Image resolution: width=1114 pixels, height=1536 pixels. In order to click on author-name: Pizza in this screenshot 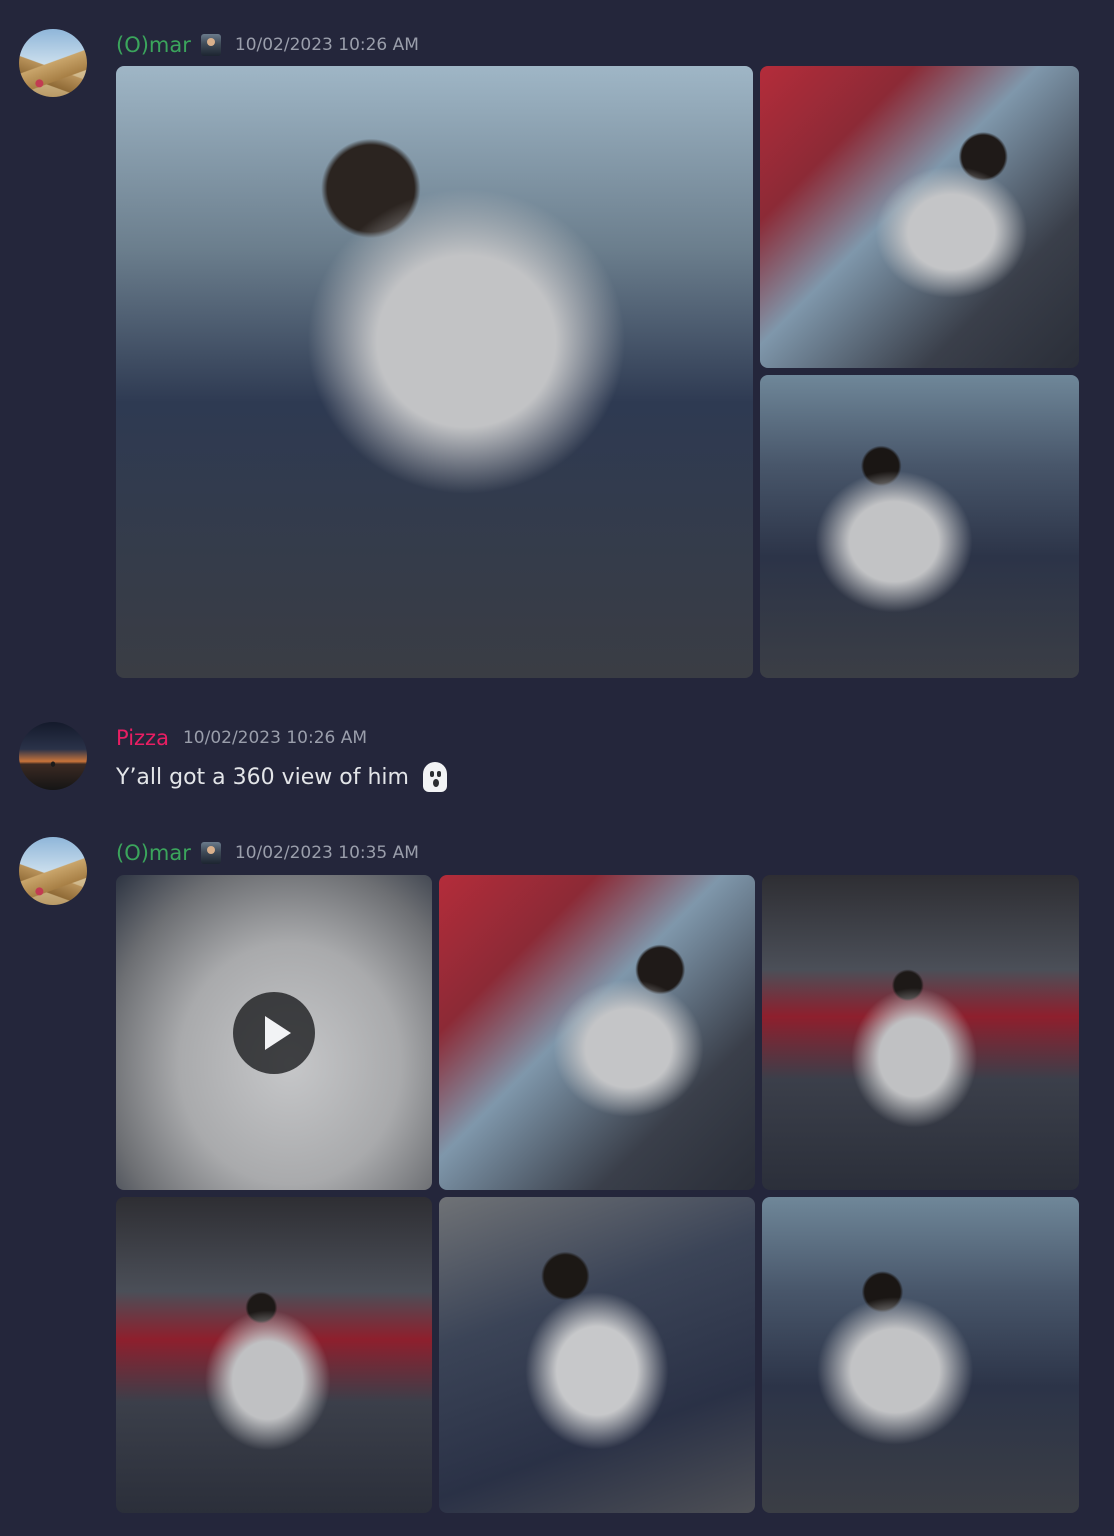, I will do `click(142, 738)`.